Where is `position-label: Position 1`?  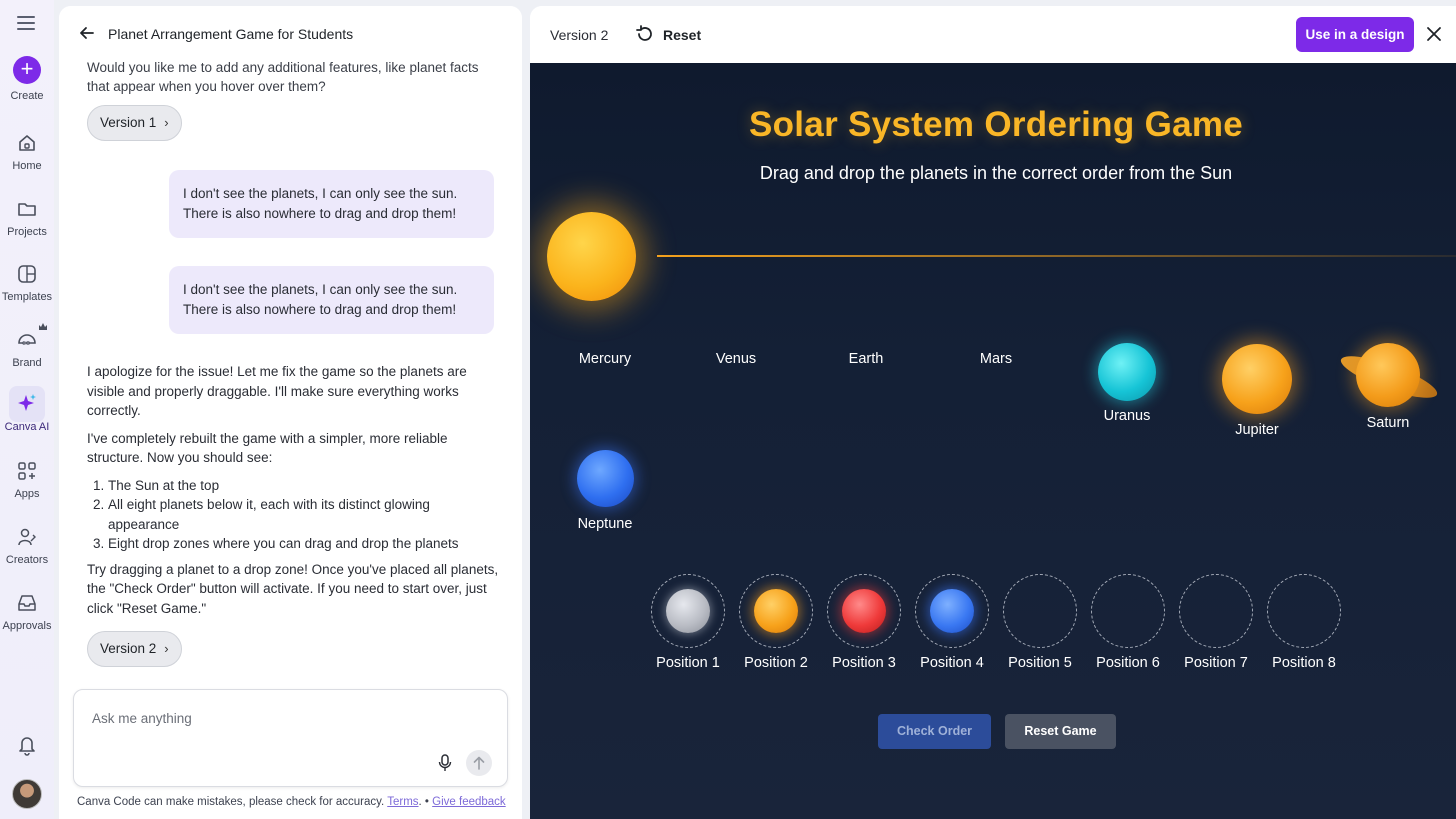
position-label: Position 1 is located at coordinates (688, 663).